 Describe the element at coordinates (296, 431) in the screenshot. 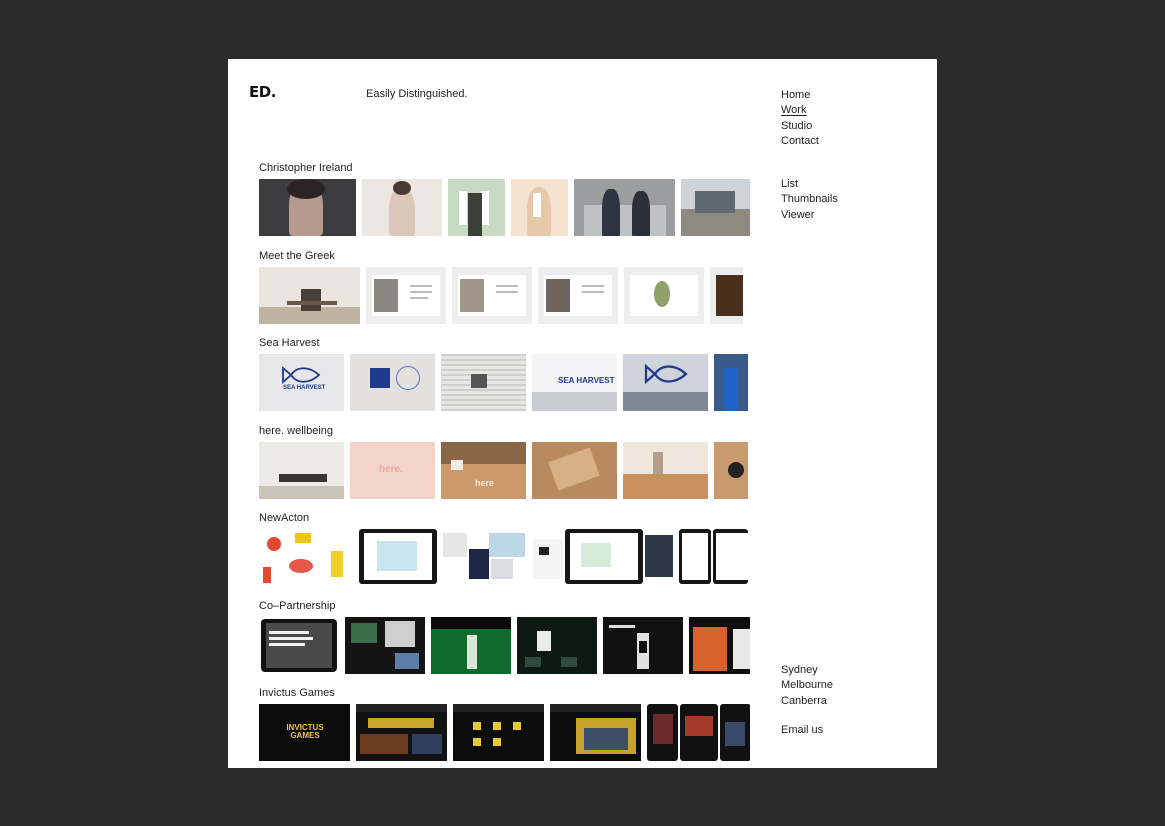

I see `project-title: here. wellbeing` at that location.